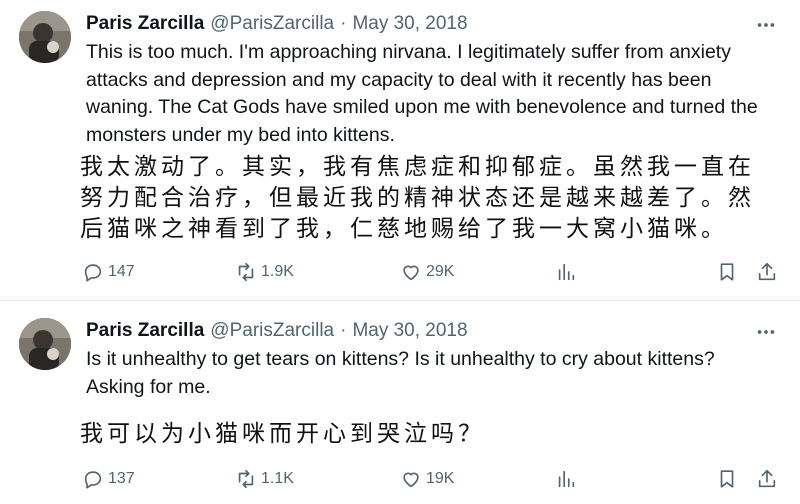  I want to click on like-button: 29K, so click(427, 272).